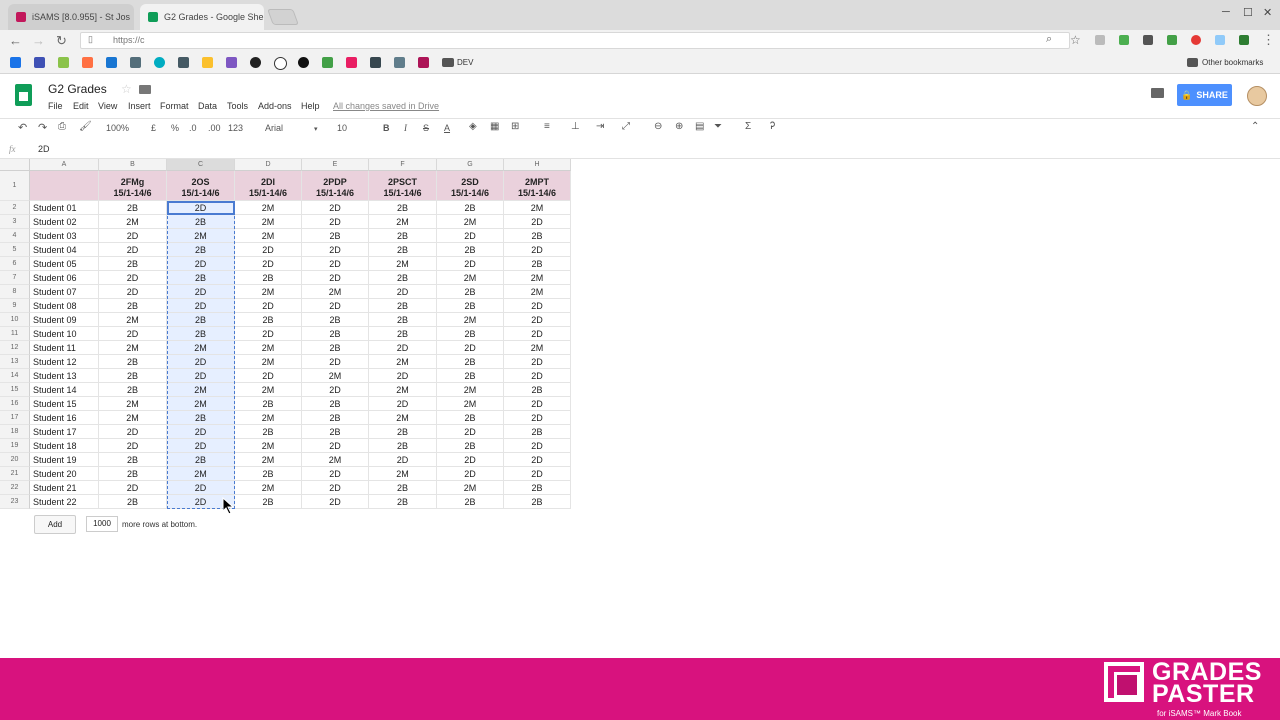 Image resolution: width=1280 pixels, height=720 pixels. What do you see at coordinates (90, 39) in the screenshot?
I see `page-info-icon: ▯` at bounding box center [90, 39].